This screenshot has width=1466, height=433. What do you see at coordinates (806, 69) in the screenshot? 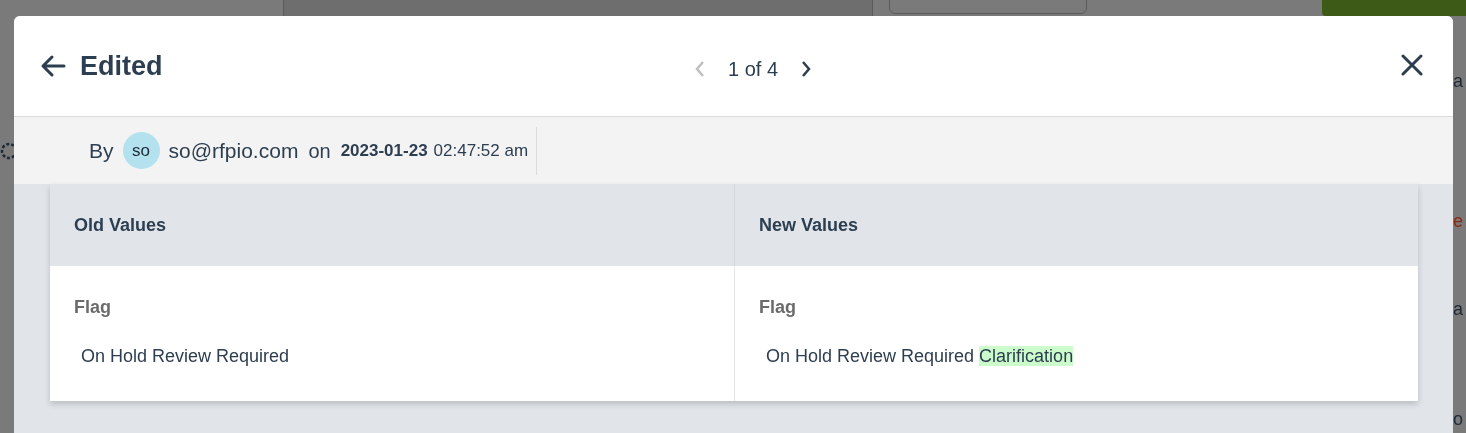
I see `next-button` at bounding box center [806, 69].